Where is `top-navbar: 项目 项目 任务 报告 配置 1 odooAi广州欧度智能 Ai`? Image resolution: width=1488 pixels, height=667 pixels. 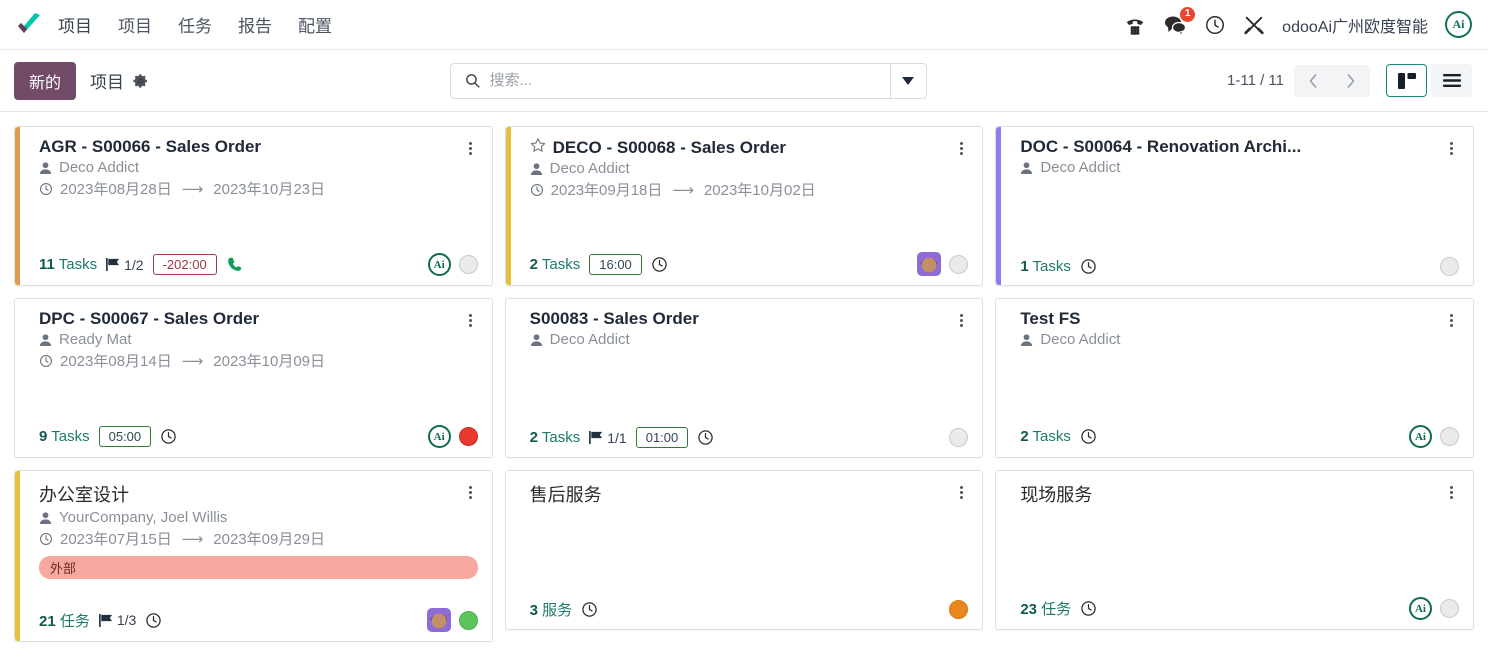
top-navbar: 项目 项目 任务 报告 配置 1 odooAi广州欧度智能 Ai is located at coordinates (744, 25).